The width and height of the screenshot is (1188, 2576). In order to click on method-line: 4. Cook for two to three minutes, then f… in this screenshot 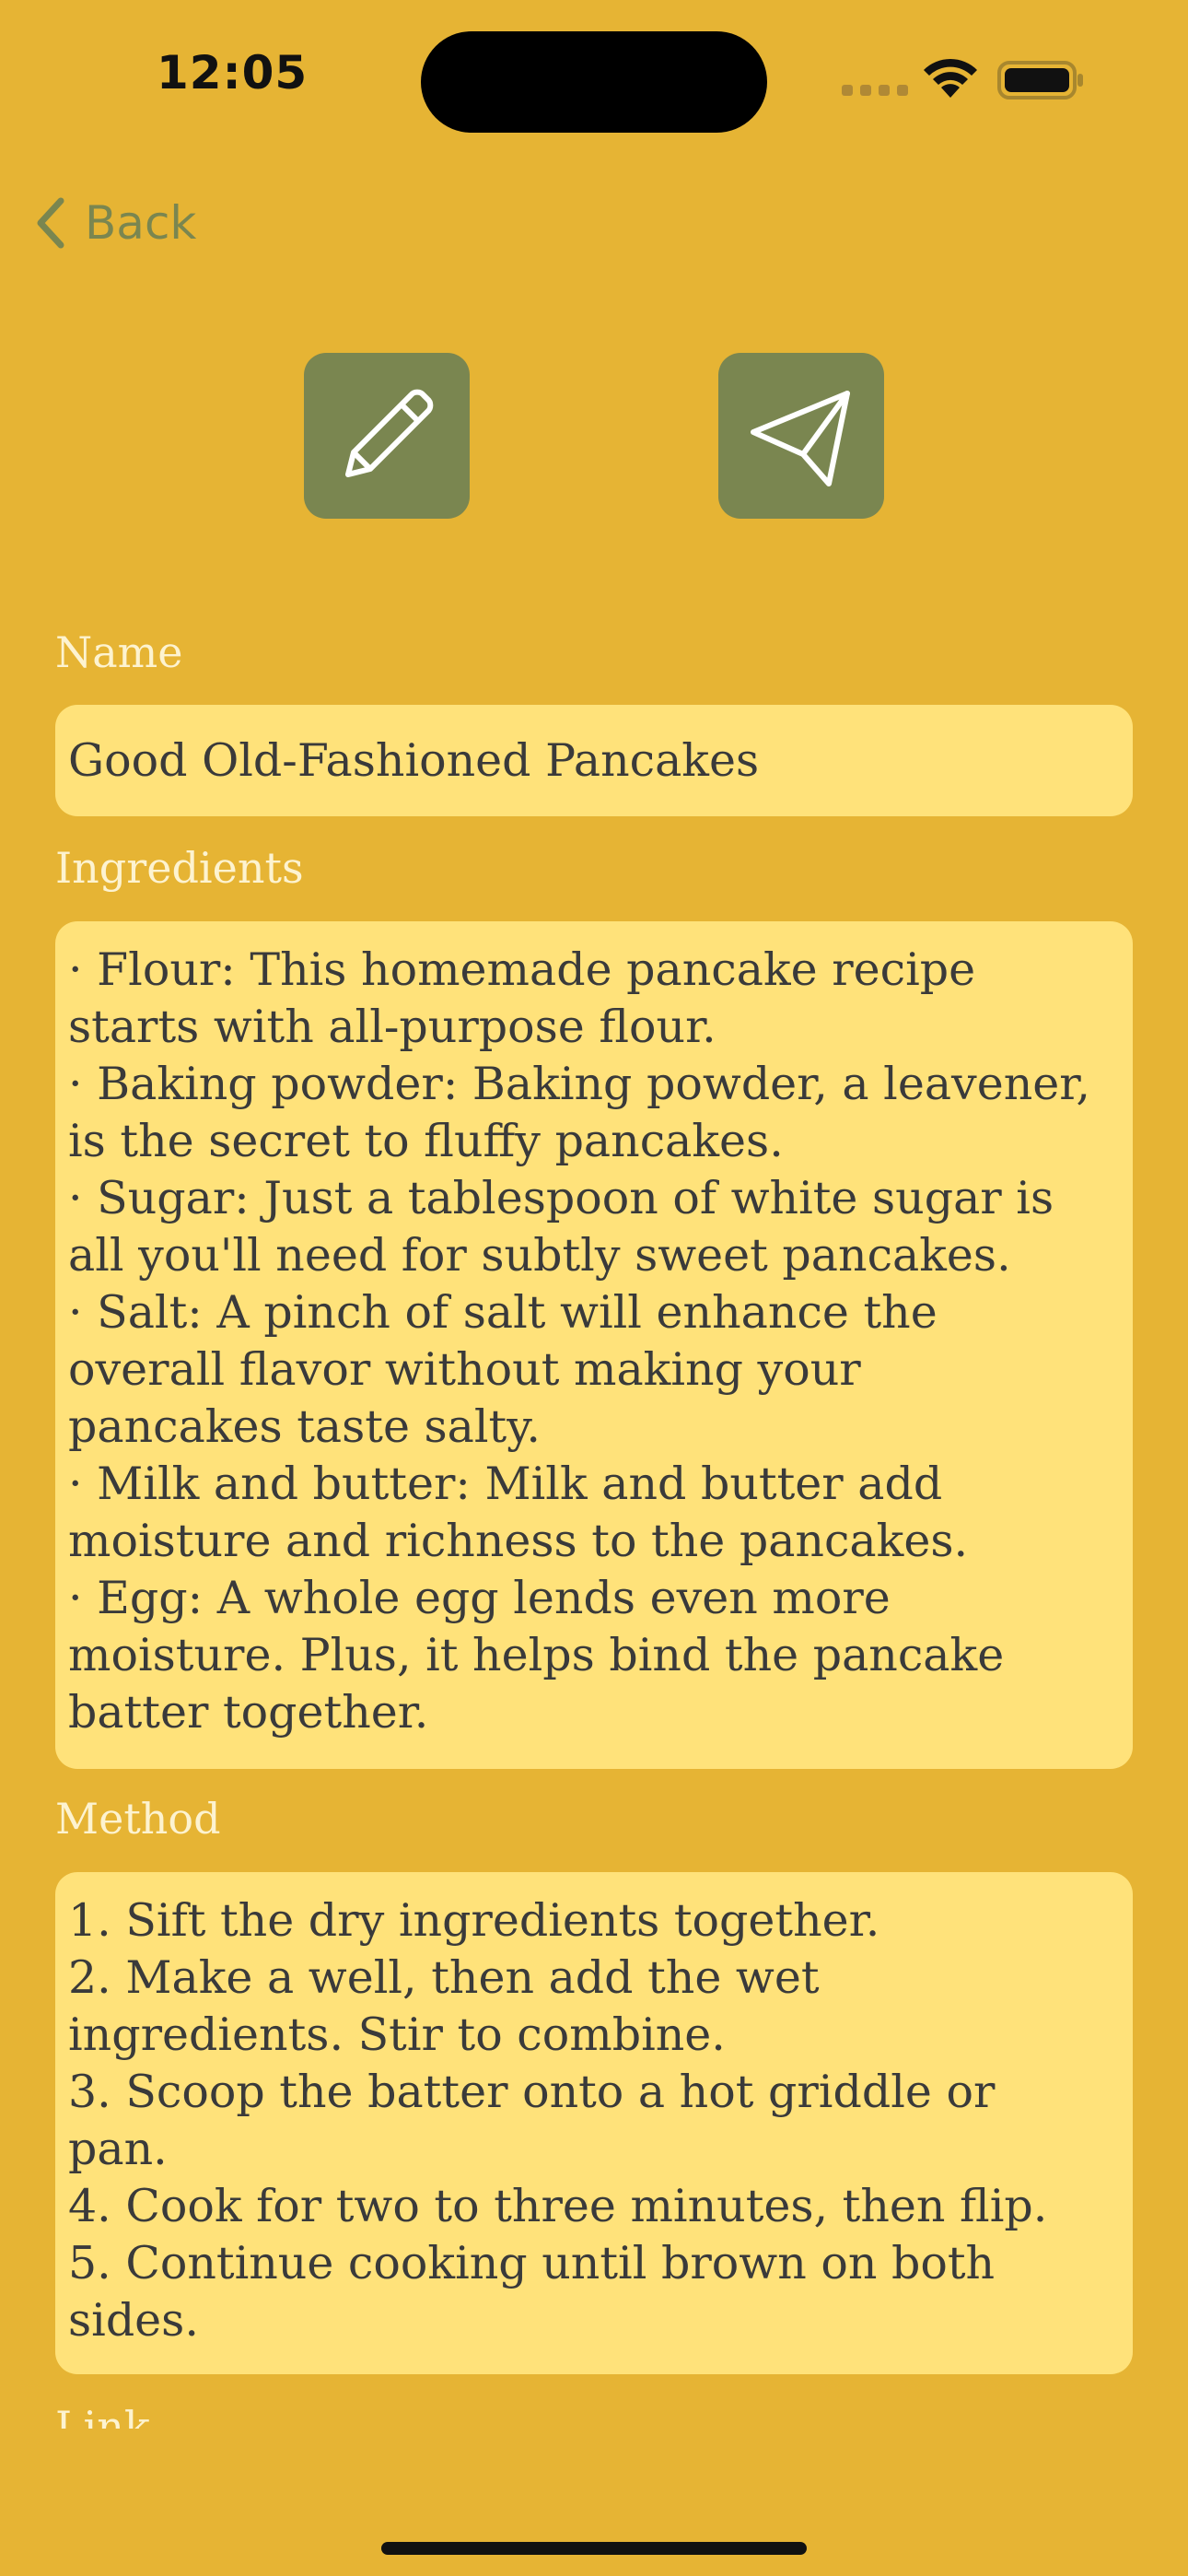, I will do `click(558, 2206)`.